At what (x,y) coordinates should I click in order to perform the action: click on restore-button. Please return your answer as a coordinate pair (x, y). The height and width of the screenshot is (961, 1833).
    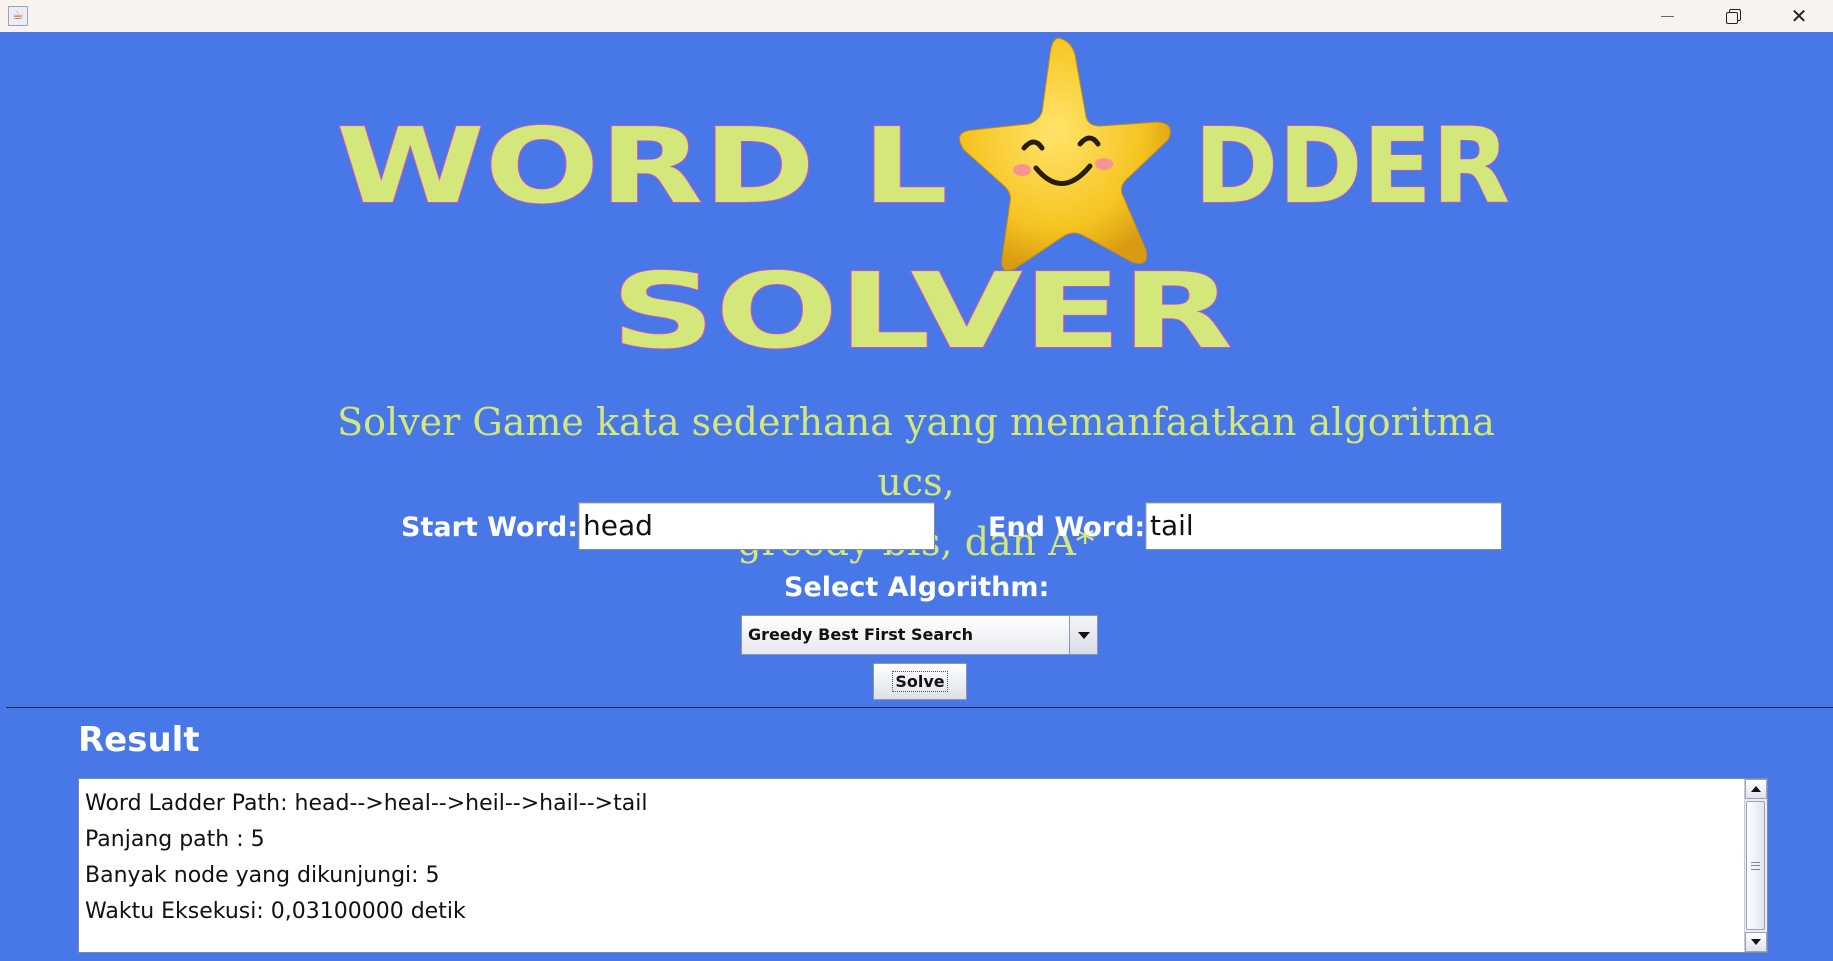
    Looking at the image, I should click on (1733, 16).